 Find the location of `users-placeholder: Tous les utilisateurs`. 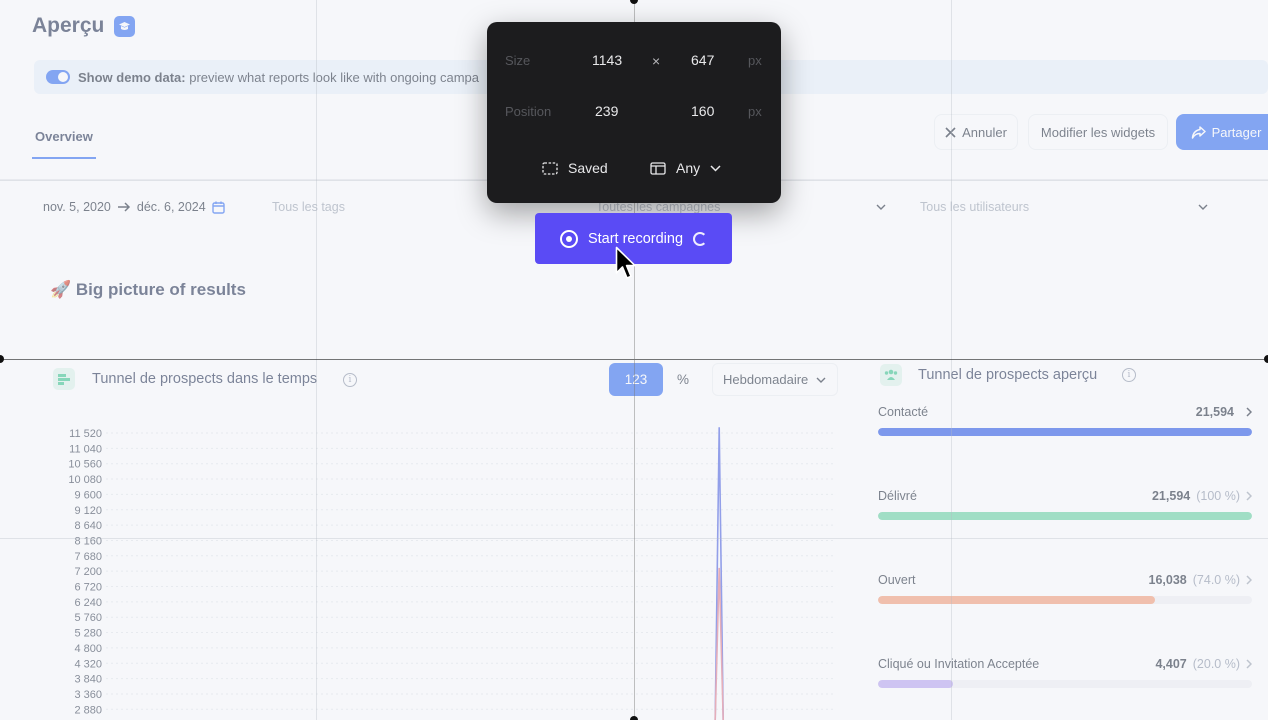

users-placeholder: Tous les utilisateurs is located at coordinates (975, 207).